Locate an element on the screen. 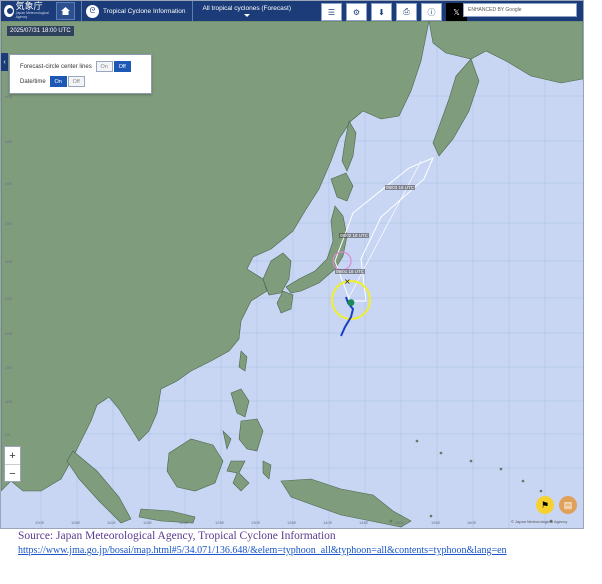 This screenshot has width=602, height=584. agency-name-en: Japan Meteorological Agency is located at coordinates (32, 15).